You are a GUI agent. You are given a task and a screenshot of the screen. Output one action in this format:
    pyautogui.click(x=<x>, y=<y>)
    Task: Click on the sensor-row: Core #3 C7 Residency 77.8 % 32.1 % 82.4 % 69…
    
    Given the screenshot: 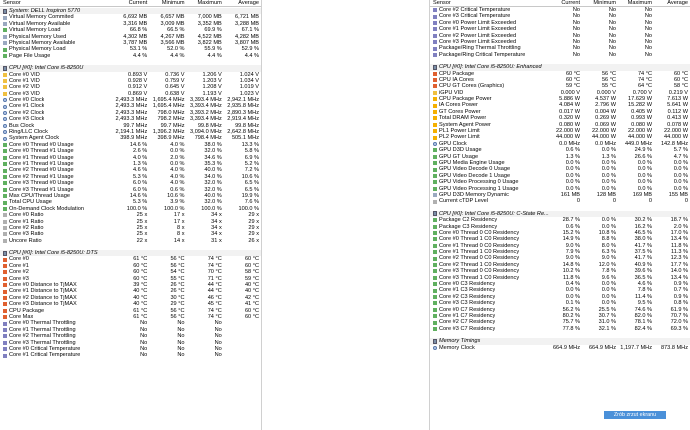 What is the action you would take?
    pyautogui.click(x=560, y=329)
    